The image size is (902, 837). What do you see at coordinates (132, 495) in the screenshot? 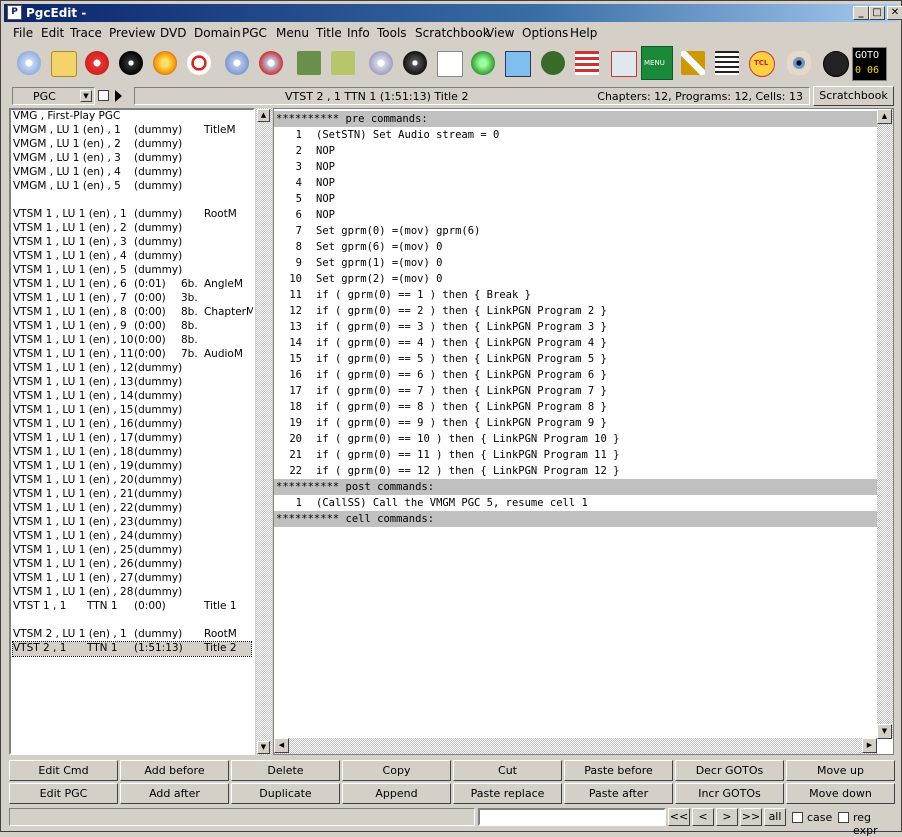
I see `tree-row: VTSM 1 , LU 1 (en) , 21 (dummy)` at bounding box center [132, 495].